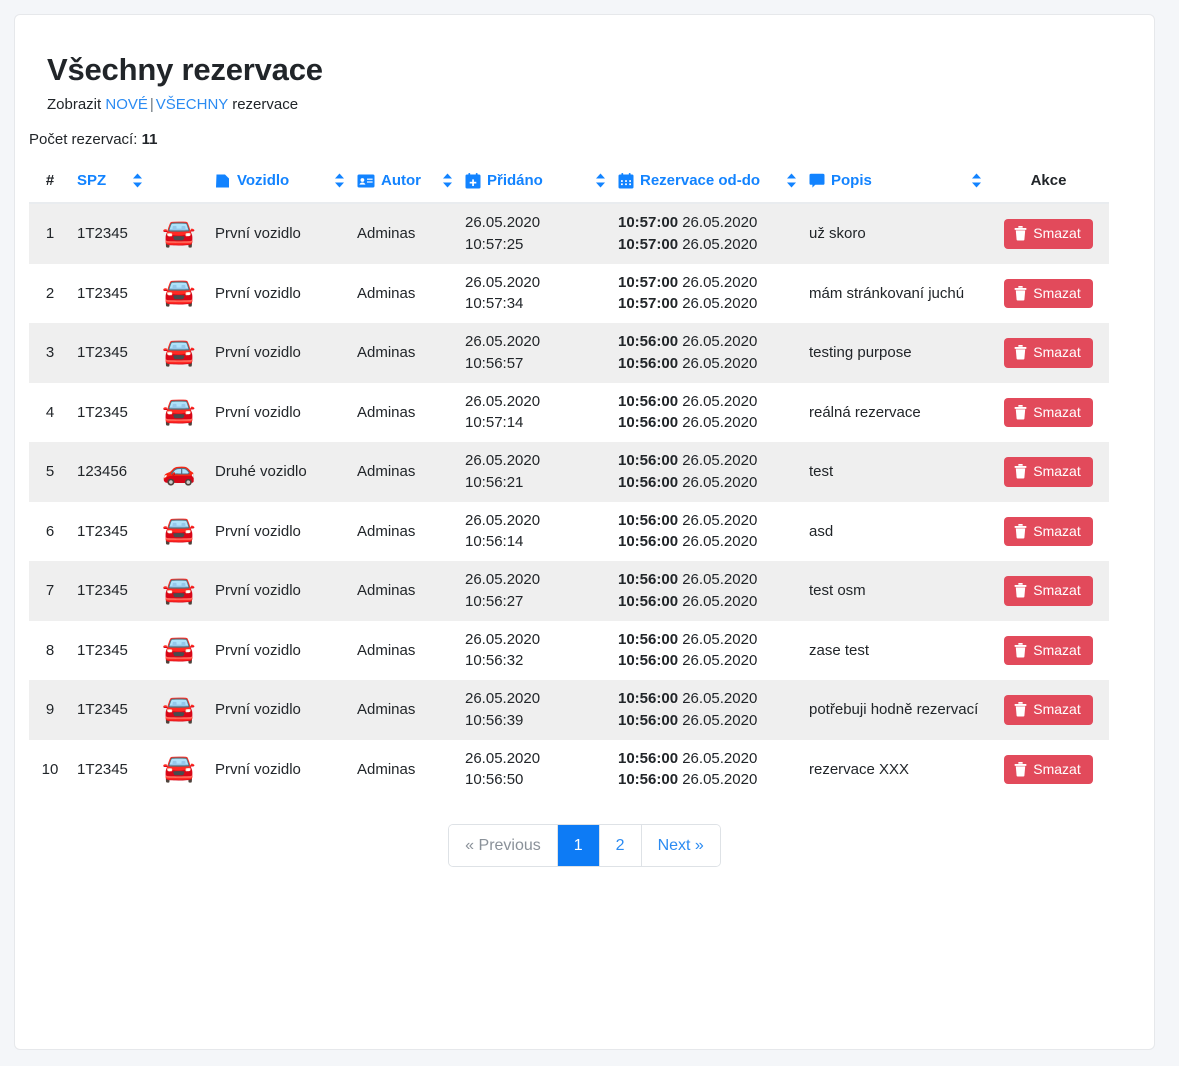 Image resolution: width=1179 pixels, height=1066 pixels. What do you see at coordinates (74, 105) in the screenshot?
I see `view-switch-prefix: Zobrazit` at bounding box center [74, 105].